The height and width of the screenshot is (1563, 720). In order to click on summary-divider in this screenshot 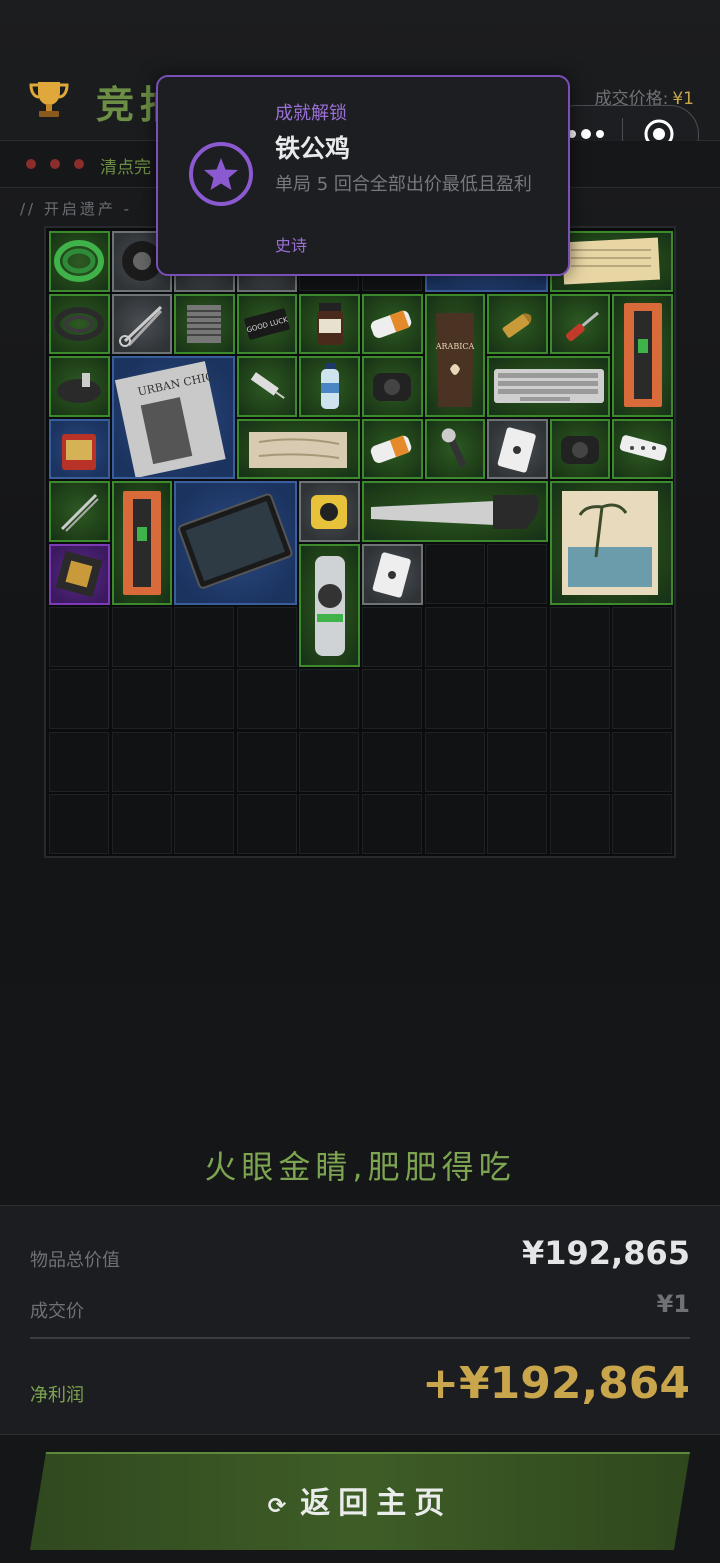, I will do `click(360, 1338)`.